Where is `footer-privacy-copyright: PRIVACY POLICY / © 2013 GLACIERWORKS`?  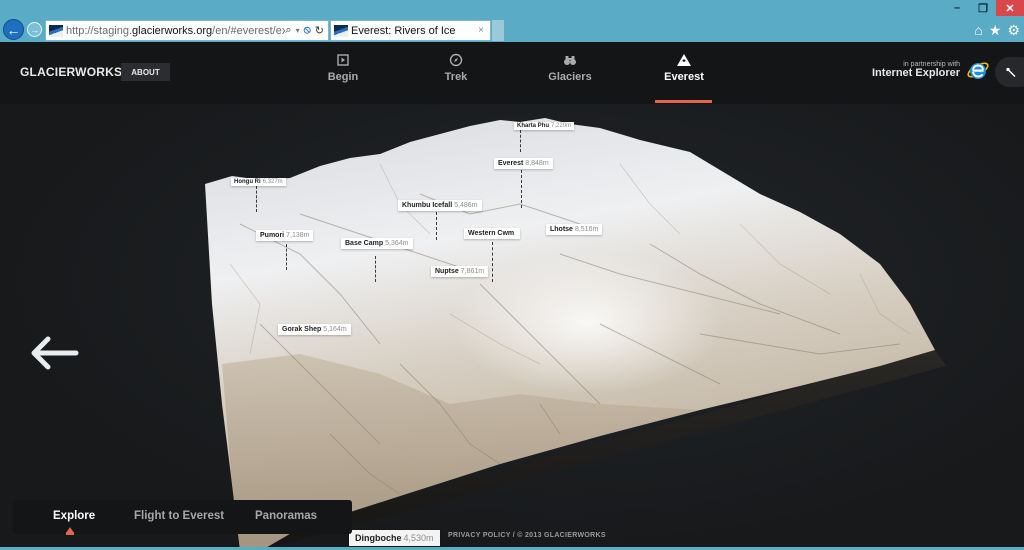 footer-privacy-copyright: PRIVACY POLICY / © 2013 GLACIERWORKS is located at coordinates (527, 535).